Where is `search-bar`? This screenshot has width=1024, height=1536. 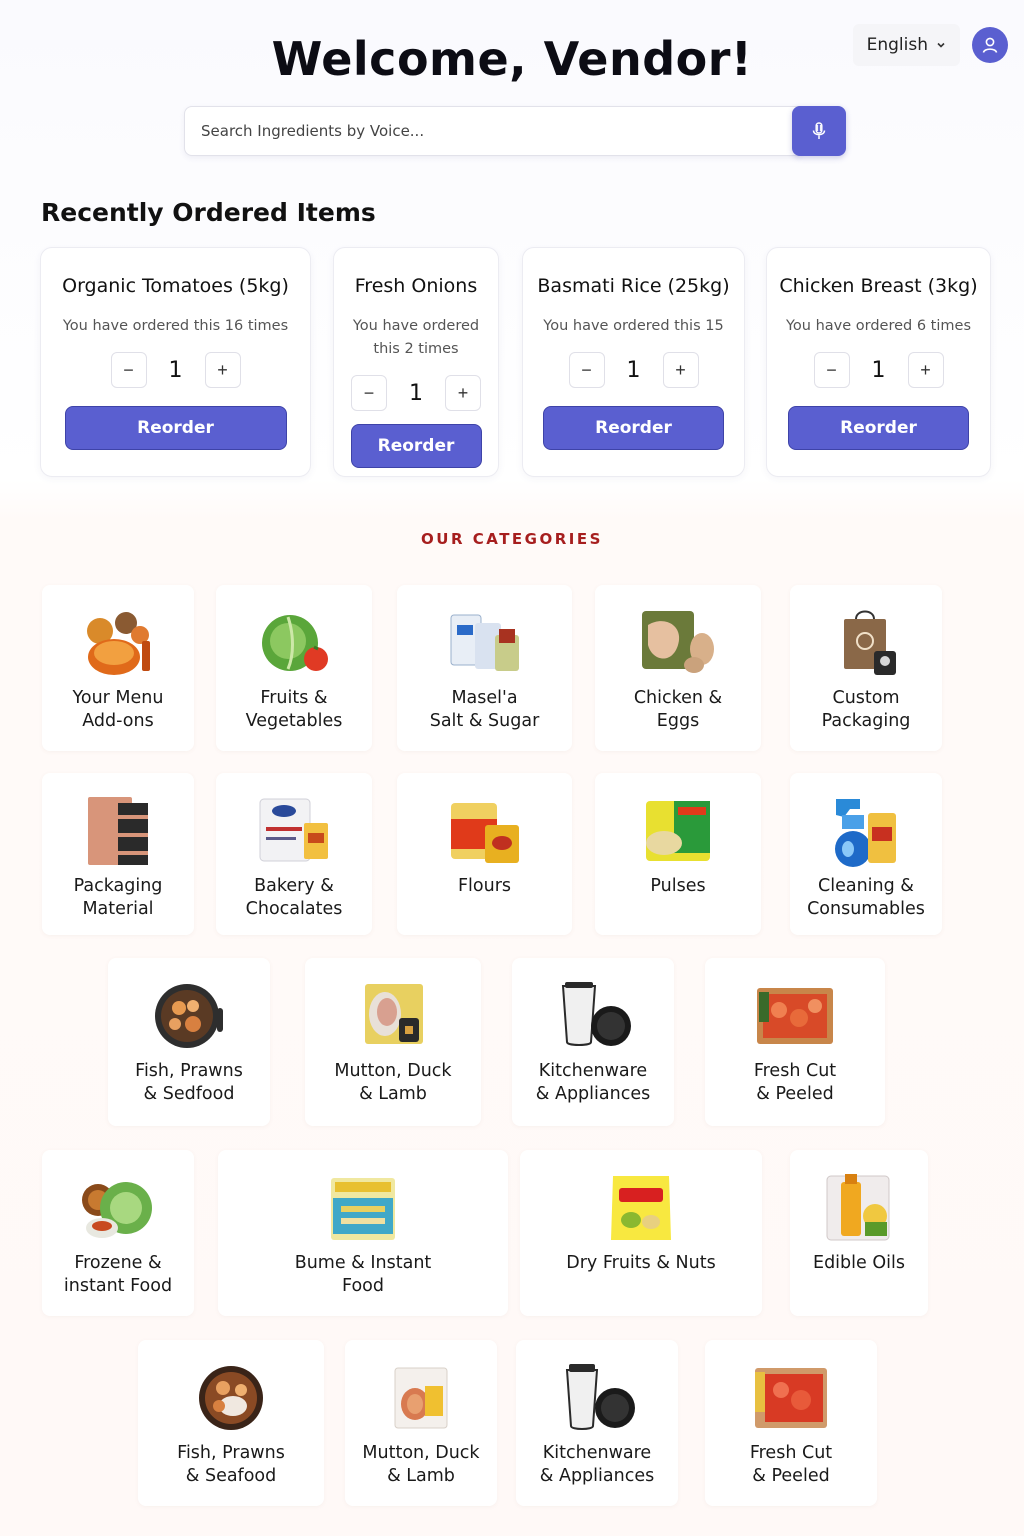 search-bar is located at coordinates (515, 132).